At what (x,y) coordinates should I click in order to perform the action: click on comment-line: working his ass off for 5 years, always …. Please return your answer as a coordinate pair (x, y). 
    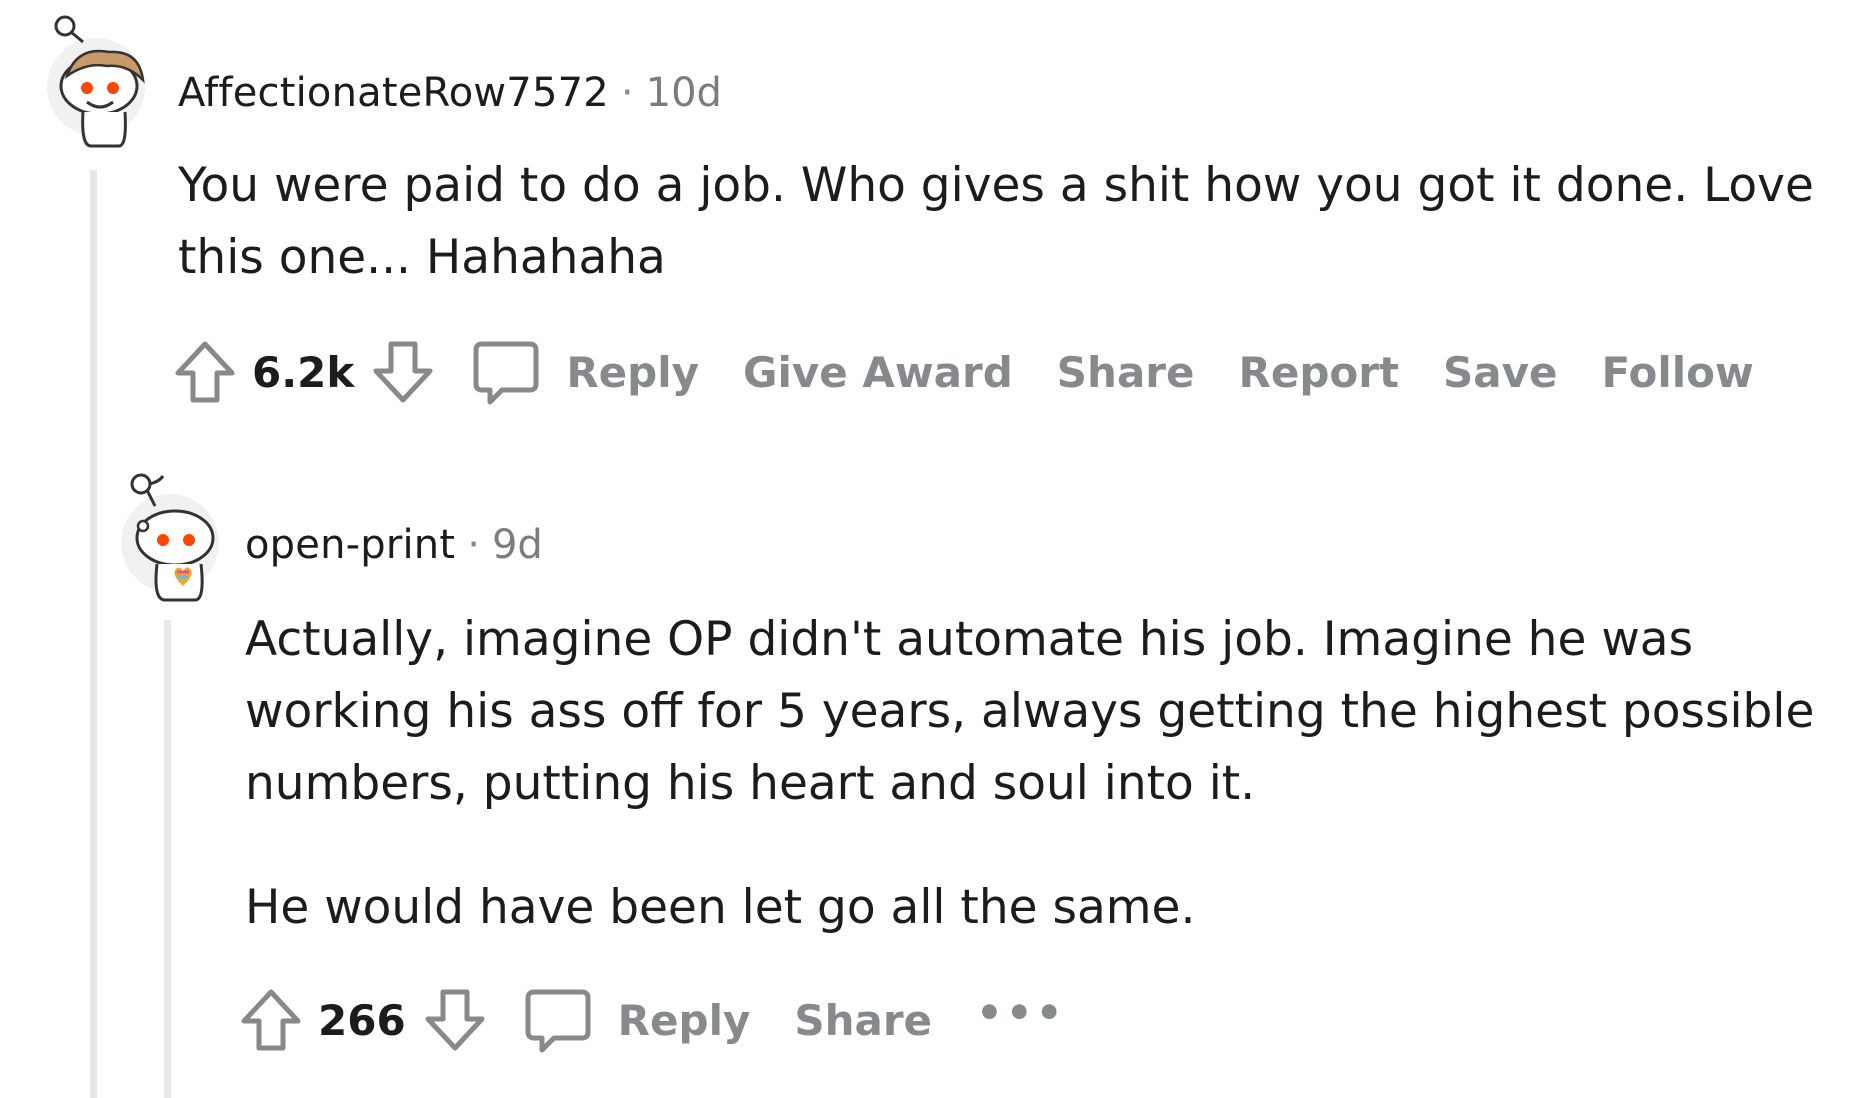
    Looking at the image, I should click on (1030, 711).